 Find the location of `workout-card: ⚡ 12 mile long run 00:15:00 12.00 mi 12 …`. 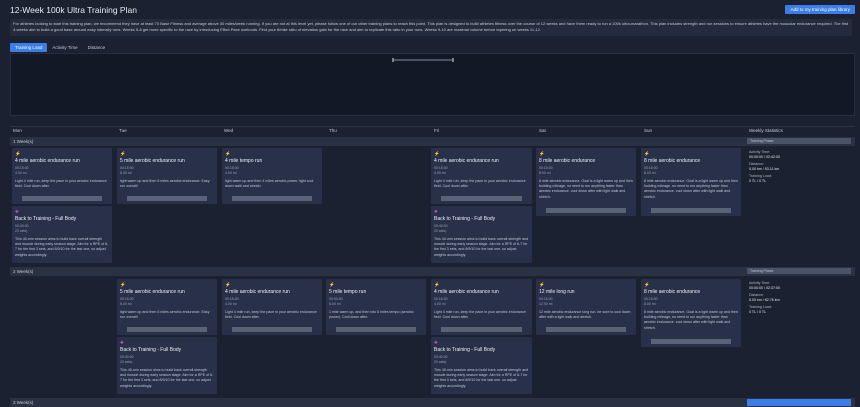

workout-card: ⚡ 12 mile long run 00:15:00 12.00 mi 12 … is located at coordinates (586, 307).